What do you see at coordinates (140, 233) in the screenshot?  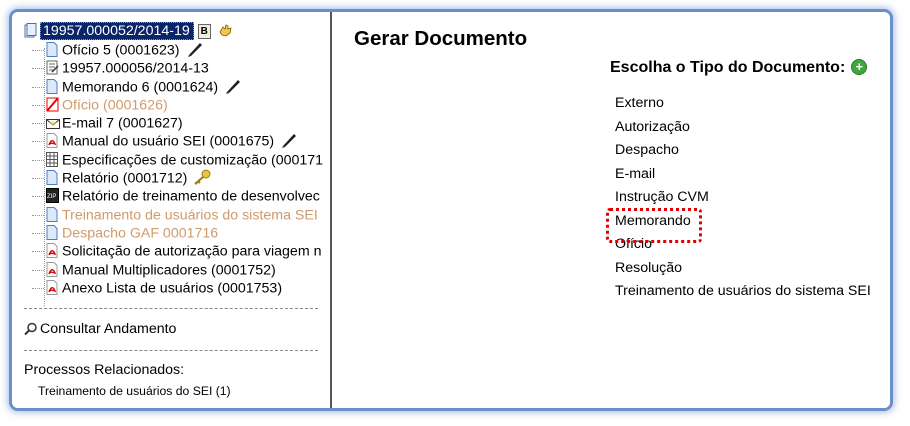 I see `tree-item-label: Despacho GAF 0001716` at bounding box center [140, 233].